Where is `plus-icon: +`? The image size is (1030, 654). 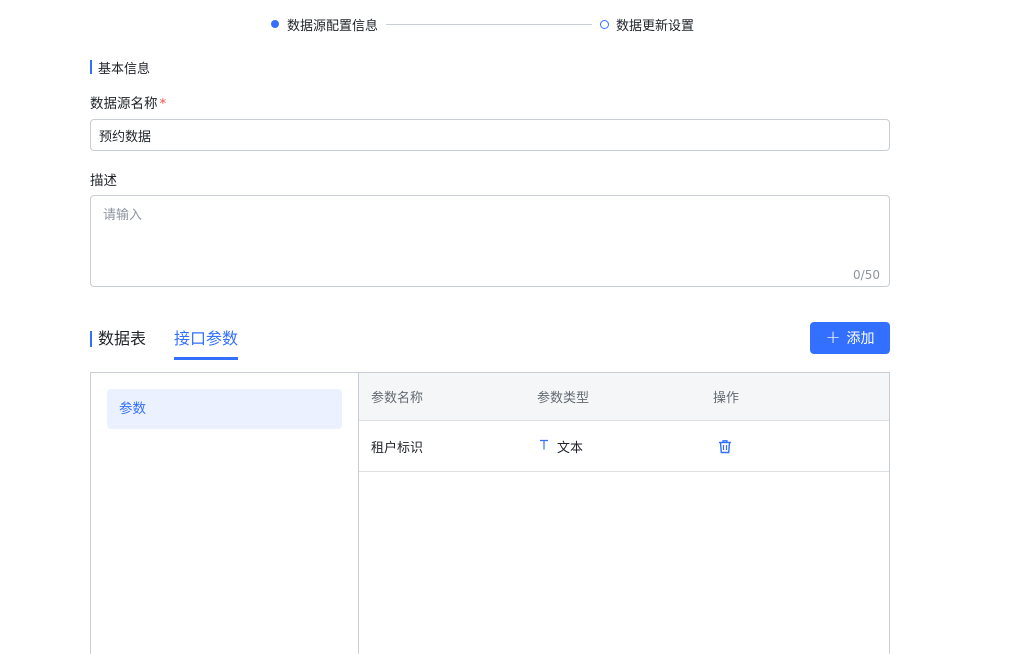
plus-icon: + is located at coordinates (833, 337).